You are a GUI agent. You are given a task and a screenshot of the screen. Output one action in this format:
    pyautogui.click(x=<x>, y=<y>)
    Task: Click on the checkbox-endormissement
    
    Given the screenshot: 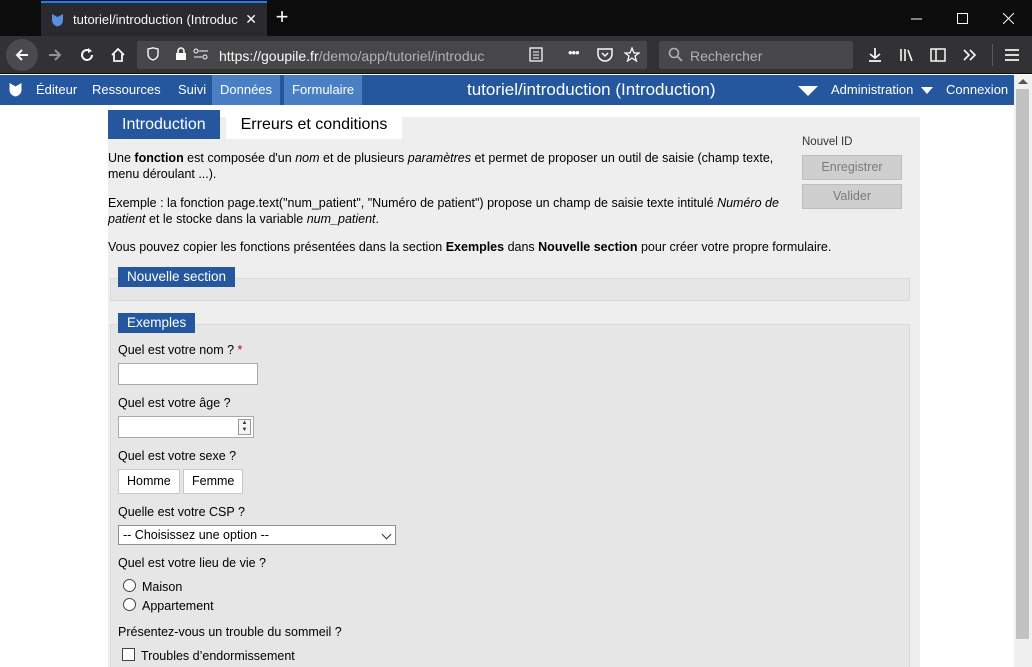 What is the action you would take?
    pyautogui.click(x=128, y=654)
    